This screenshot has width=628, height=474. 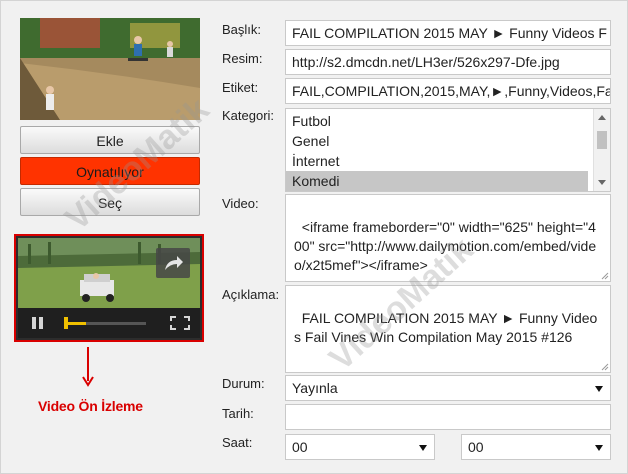 I want to click on category-listbox: Futbol Genel İnternet Komedi, so click(x=448, y=150).